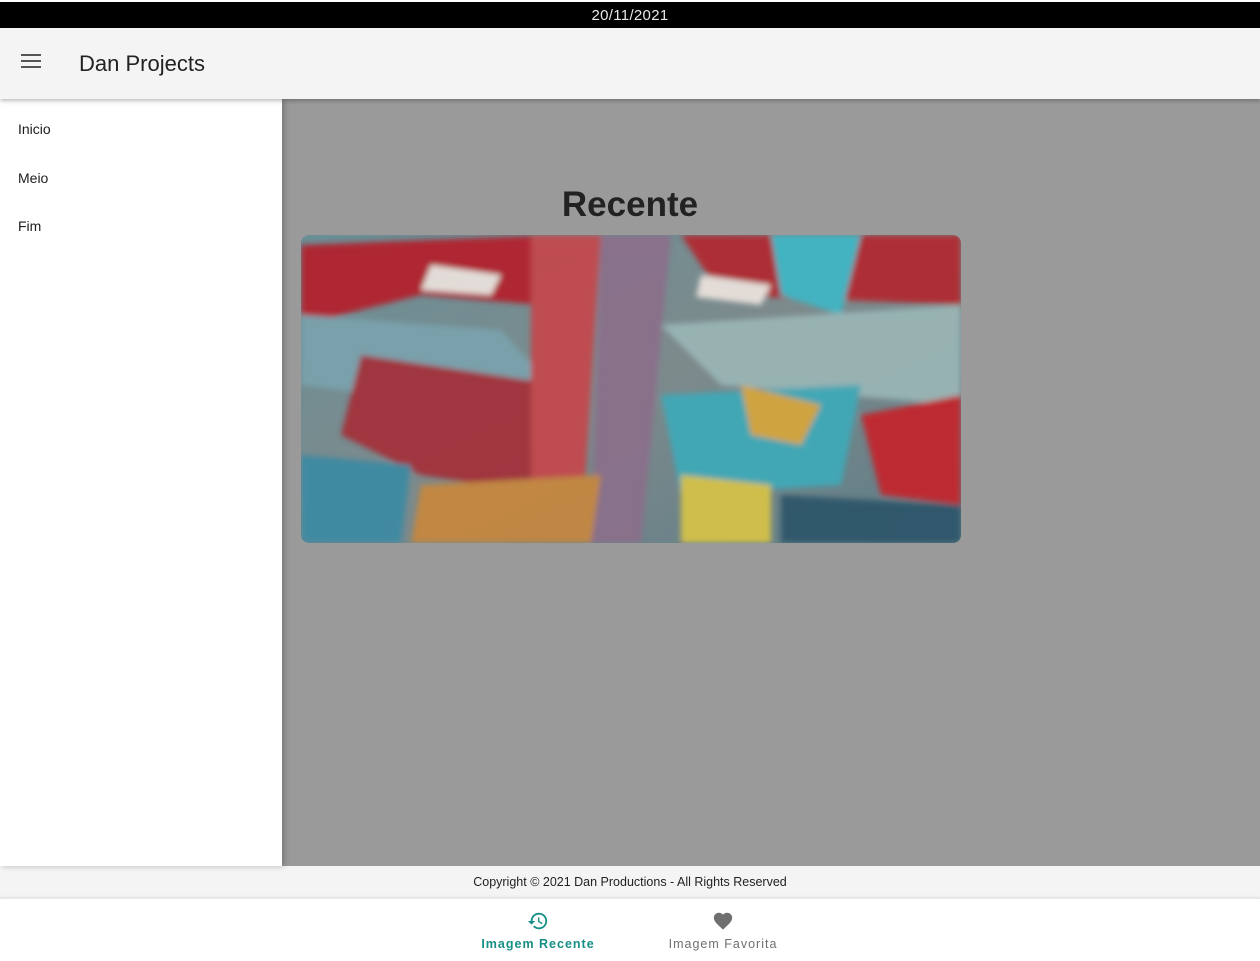 This screenshot has width=1260, height=961. Describe the element at coordinates (34, 129) in the screenshot. I see `drawer-item-label: Inicio` at that location.